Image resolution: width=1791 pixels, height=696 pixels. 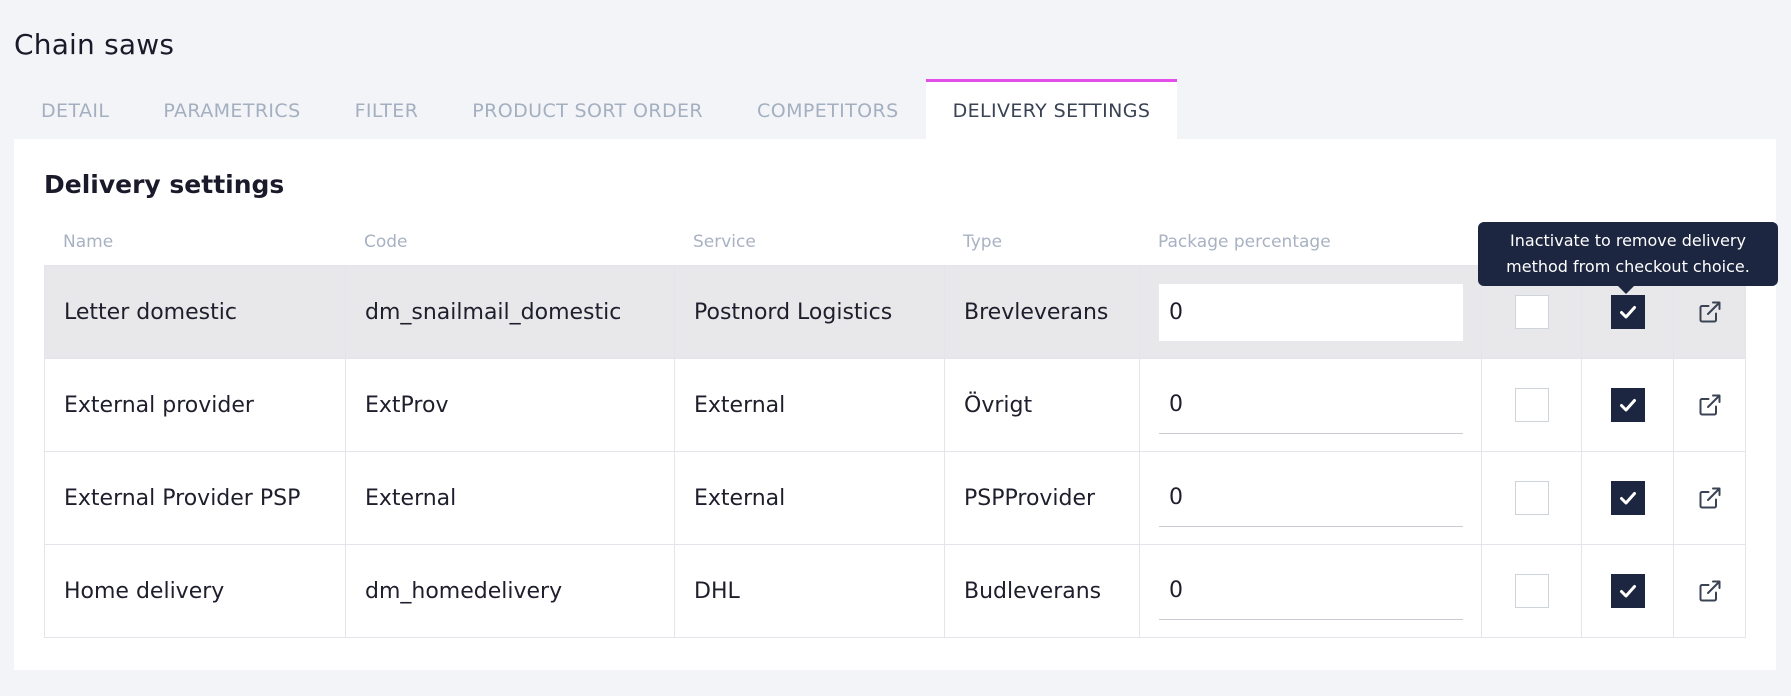 I want to click on cell-code: dm_snailmail_domestic, so click(x=510, y=312).